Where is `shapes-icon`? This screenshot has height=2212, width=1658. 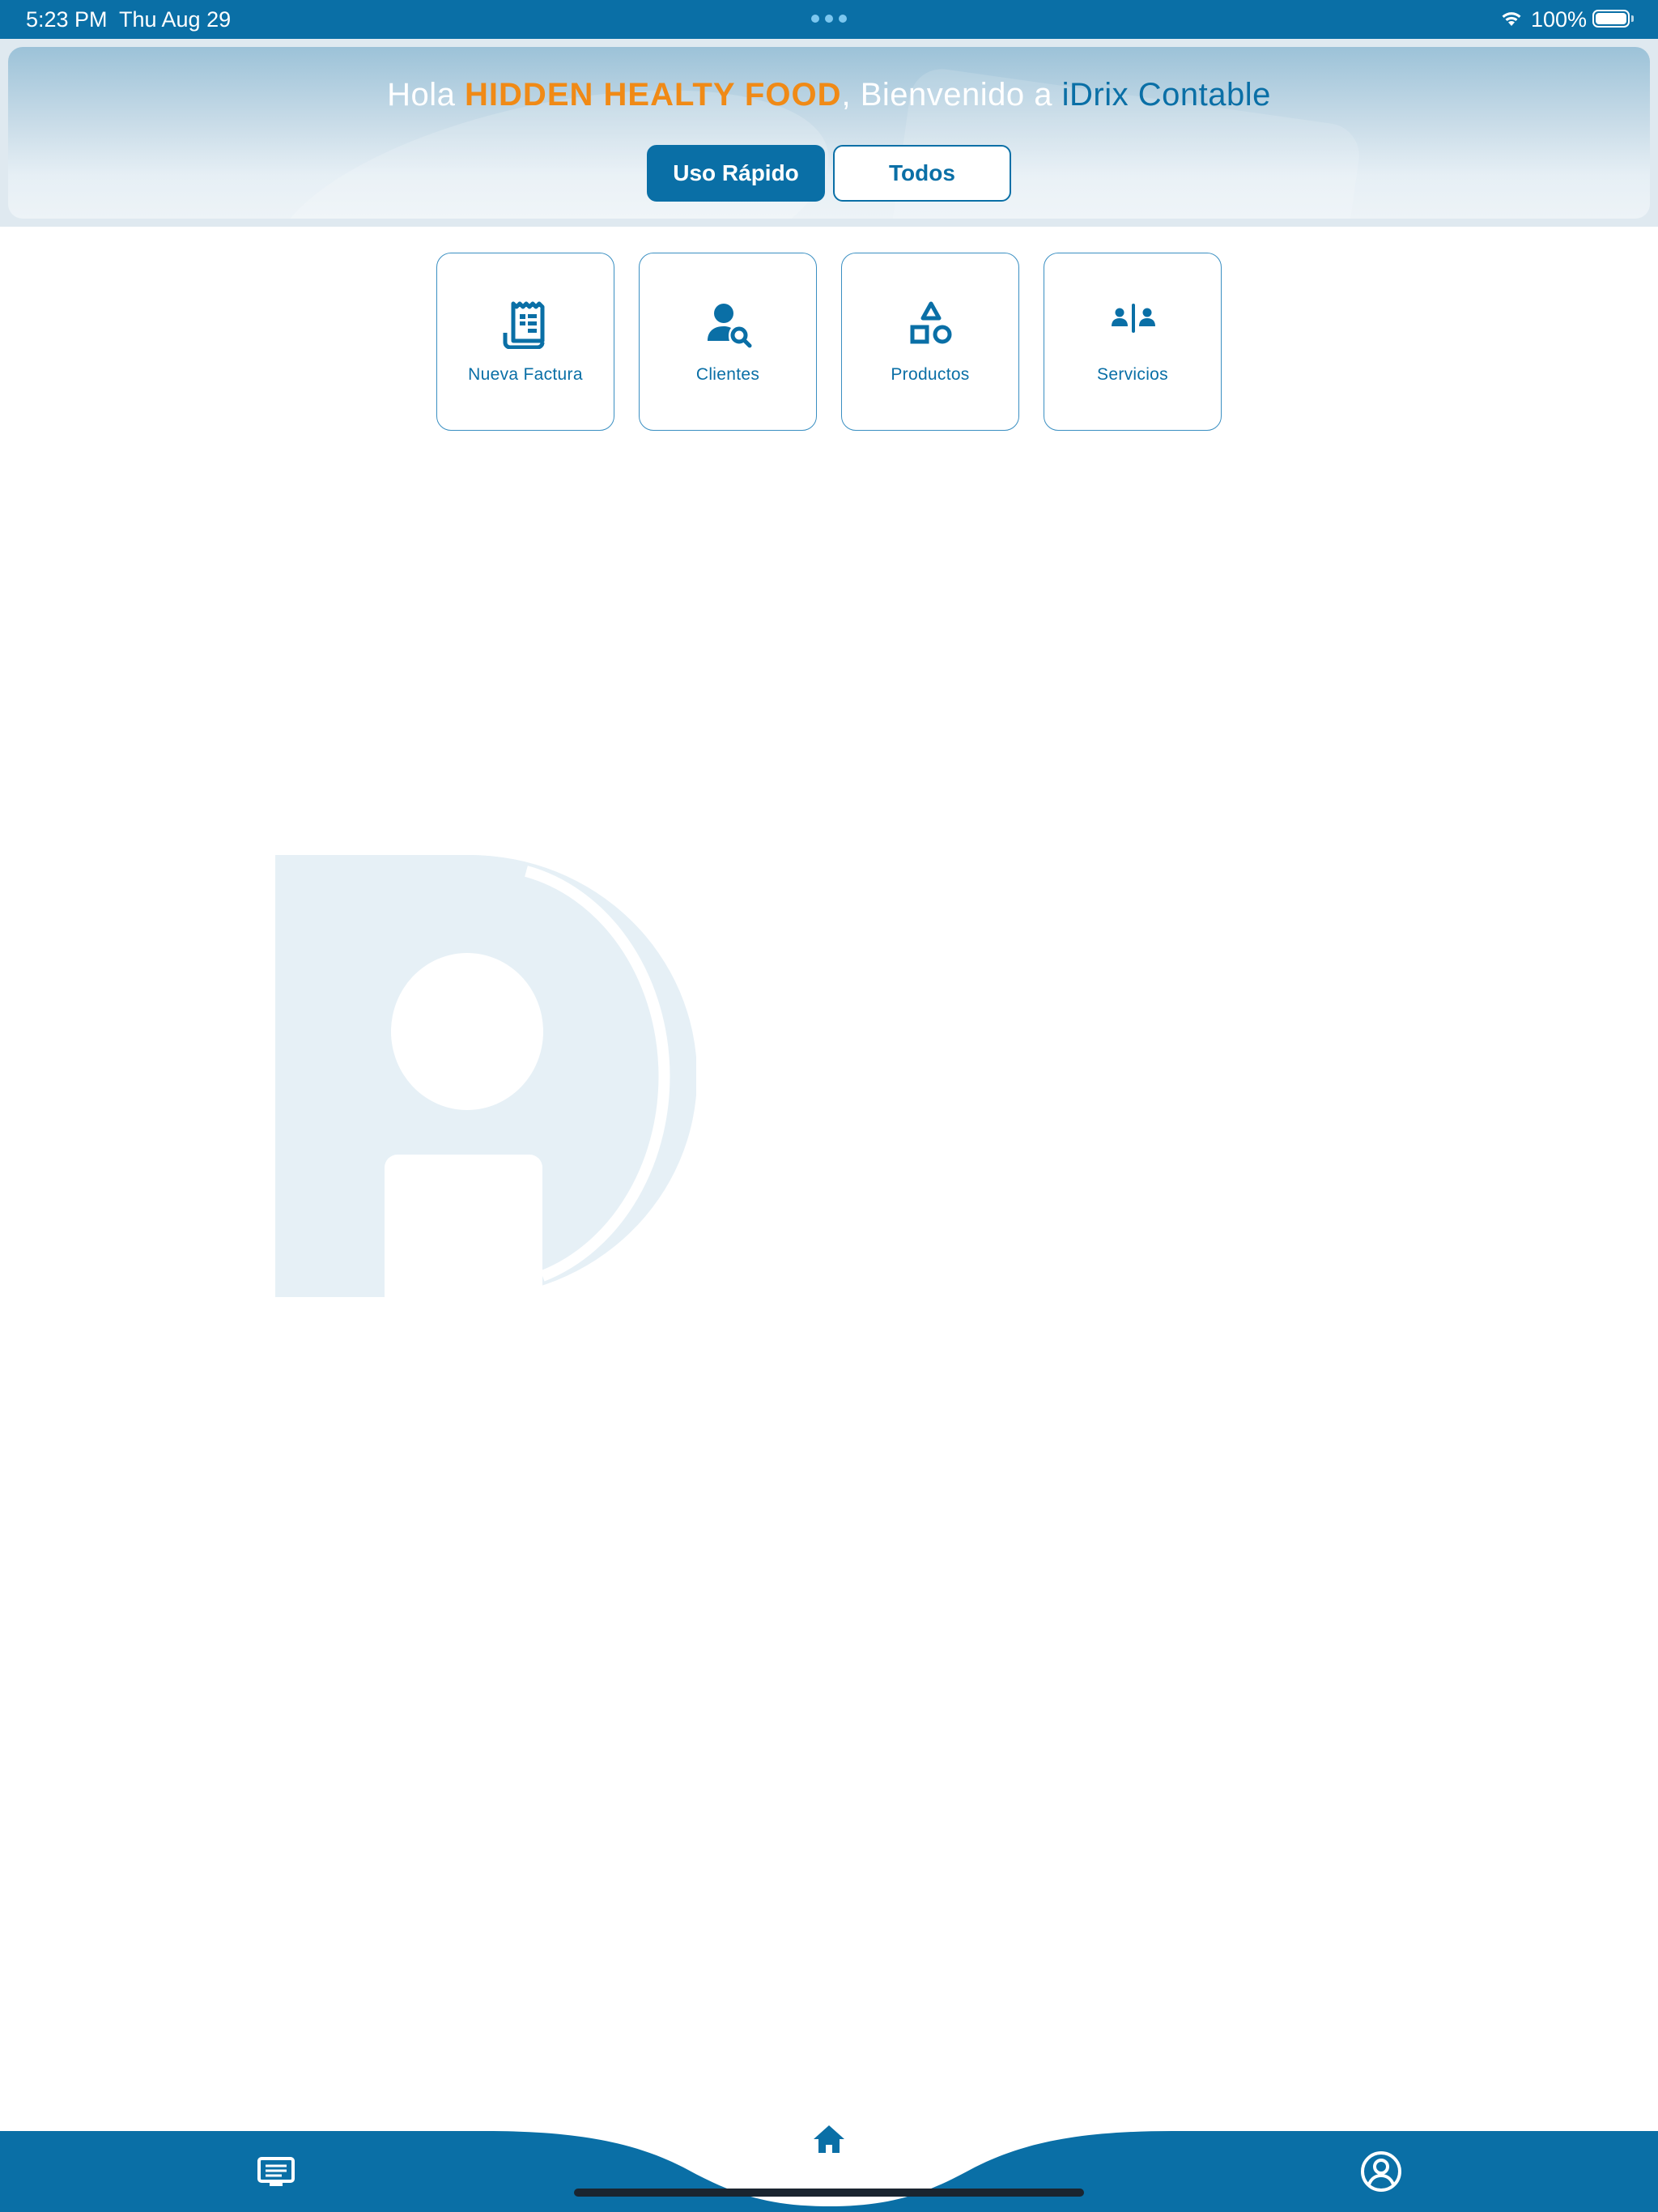 shapes-icon is located at coordinates (931, 322).